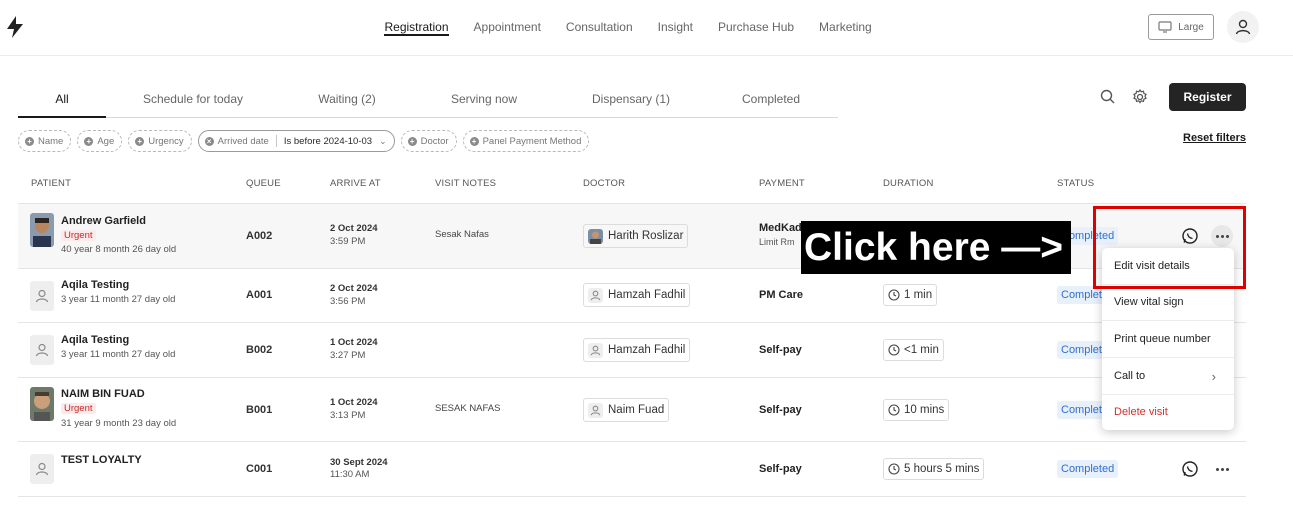  What do you see at coordinates (924, 410) in the screenshot?
I see `duration-value: 10 mins` at bounding box center [924, 410].